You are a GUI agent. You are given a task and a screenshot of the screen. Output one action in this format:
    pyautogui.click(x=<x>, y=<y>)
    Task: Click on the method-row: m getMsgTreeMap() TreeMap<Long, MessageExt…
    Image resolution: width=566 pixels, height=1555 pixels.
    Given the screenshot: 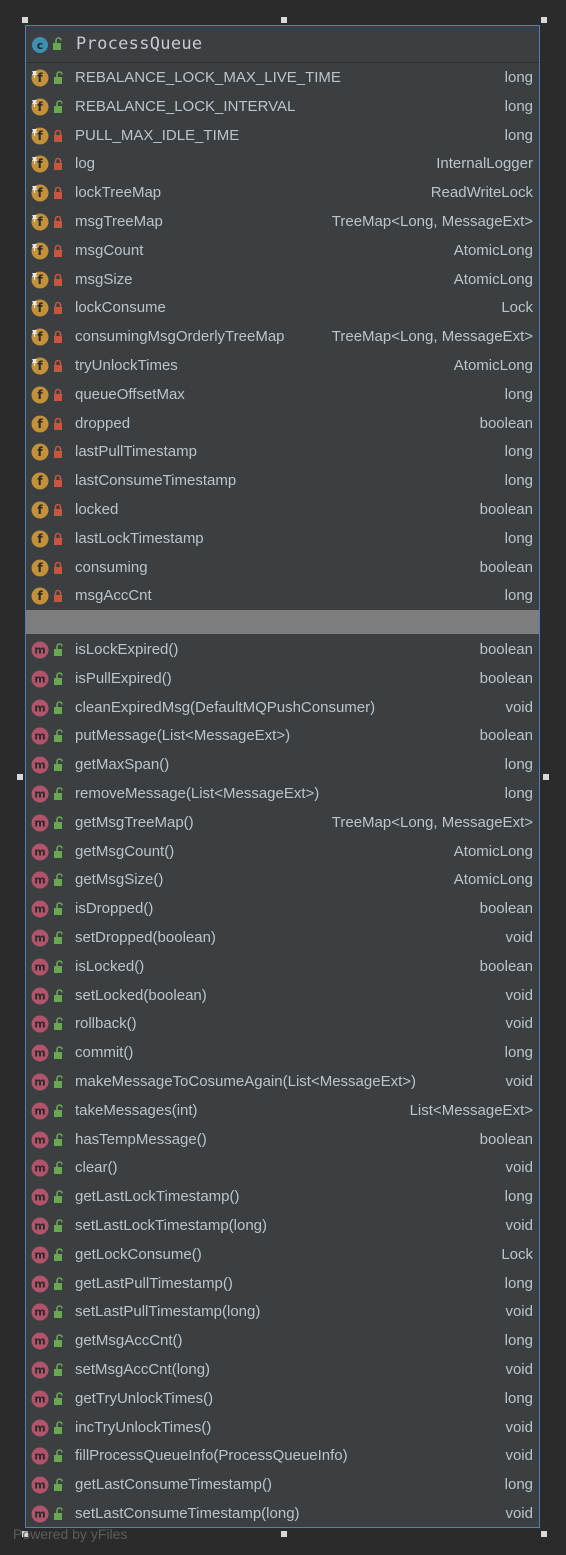 What is the action you would take?
    pyautogui.click(x=282, y=823)
    